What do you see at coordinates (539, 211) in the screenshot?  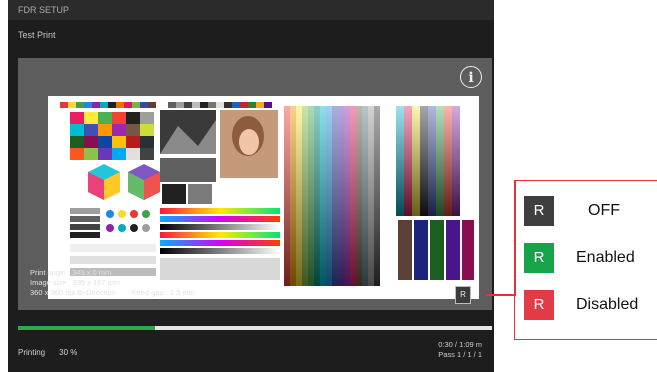 I see `legend-badge-off: R` at bounding box center [539, 211].